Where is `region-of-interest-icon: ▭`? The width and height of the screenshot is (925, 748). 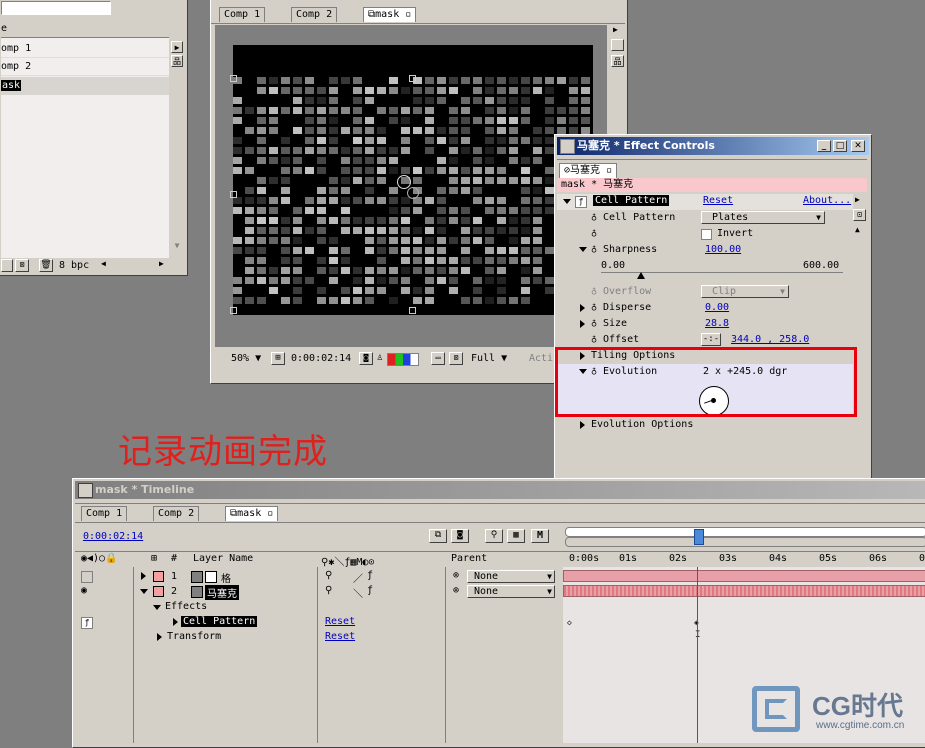 region-of-interest-icon: ▭ is located at coordinates (438, 358).